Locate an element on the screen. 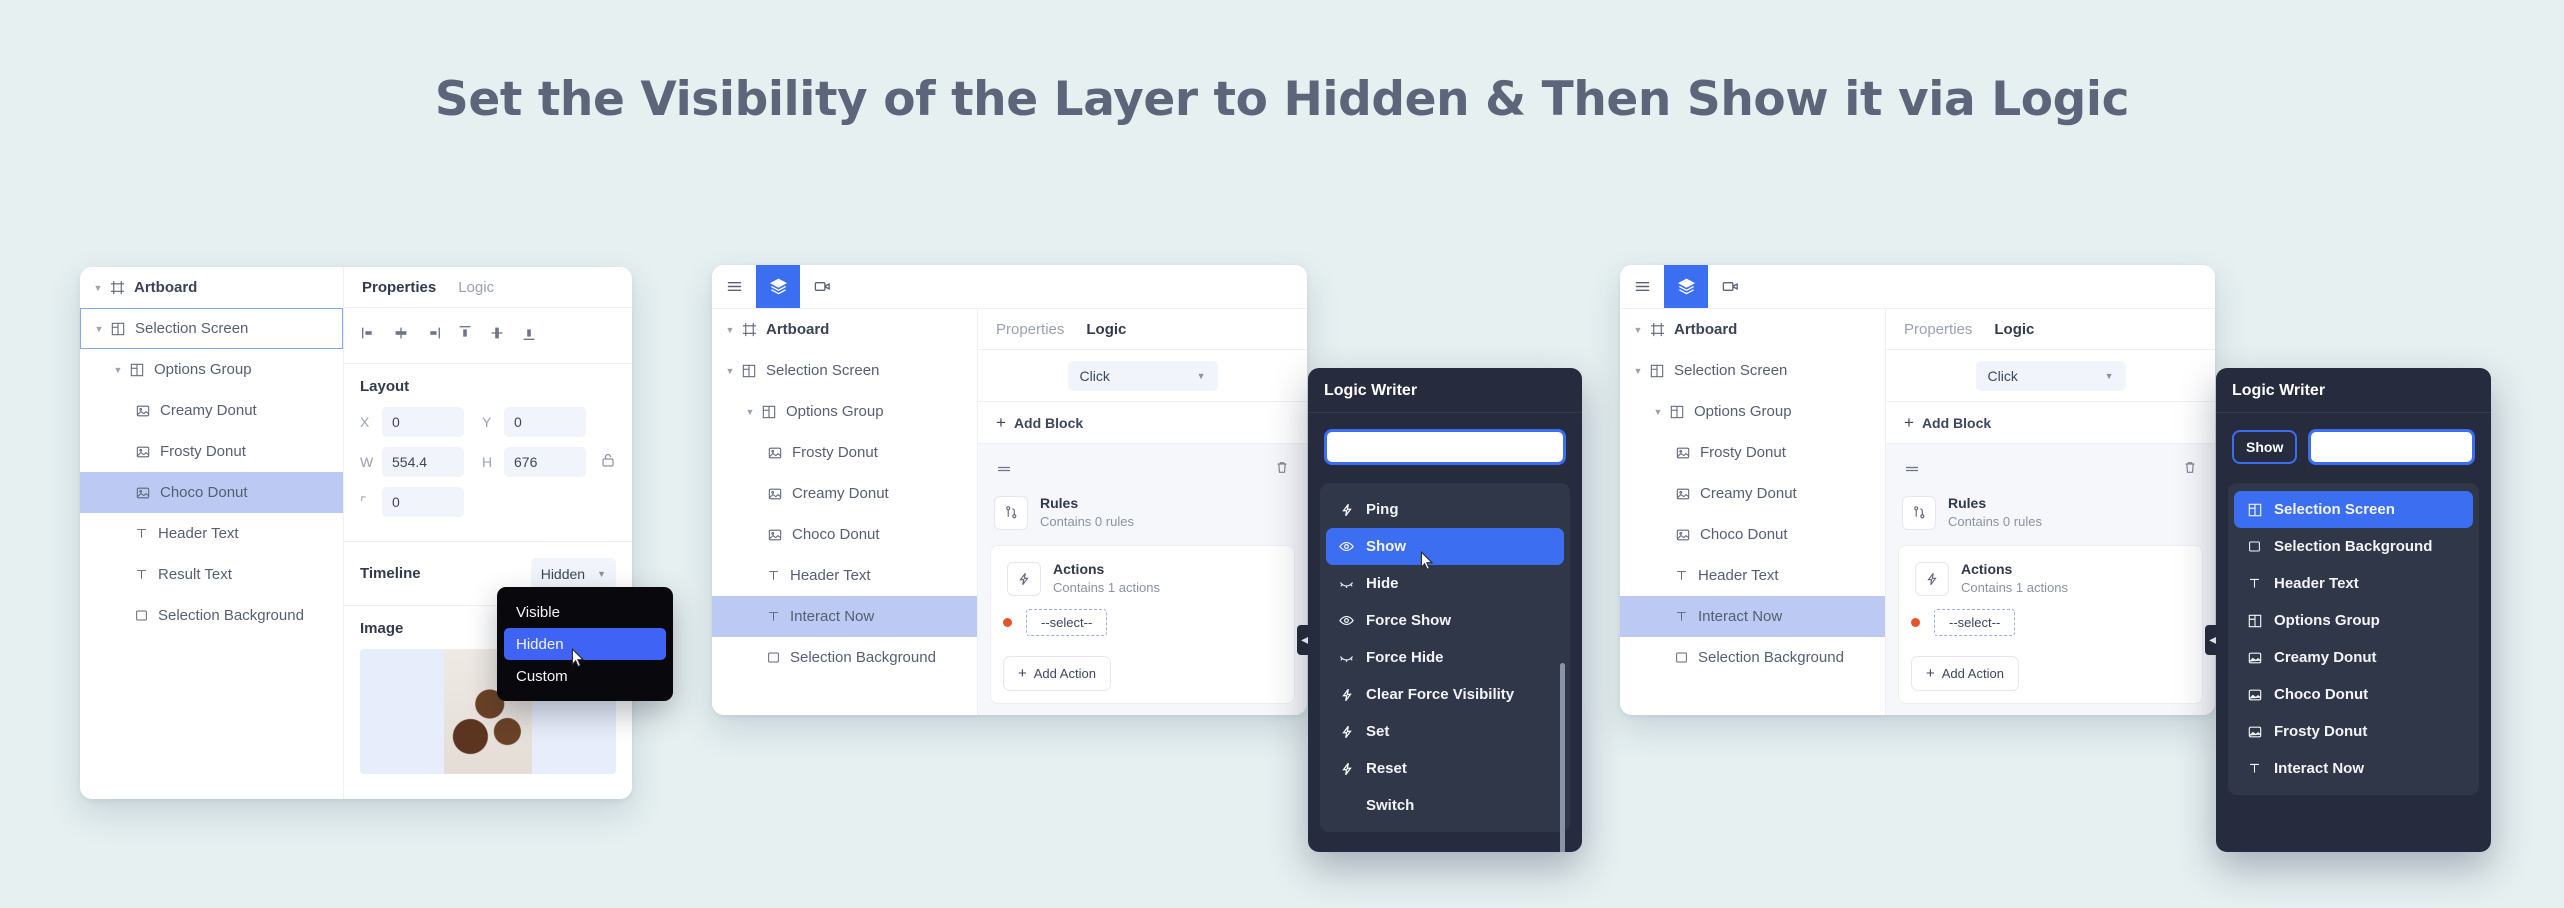  logic-writer-input is located at coordinates (1445, 447).